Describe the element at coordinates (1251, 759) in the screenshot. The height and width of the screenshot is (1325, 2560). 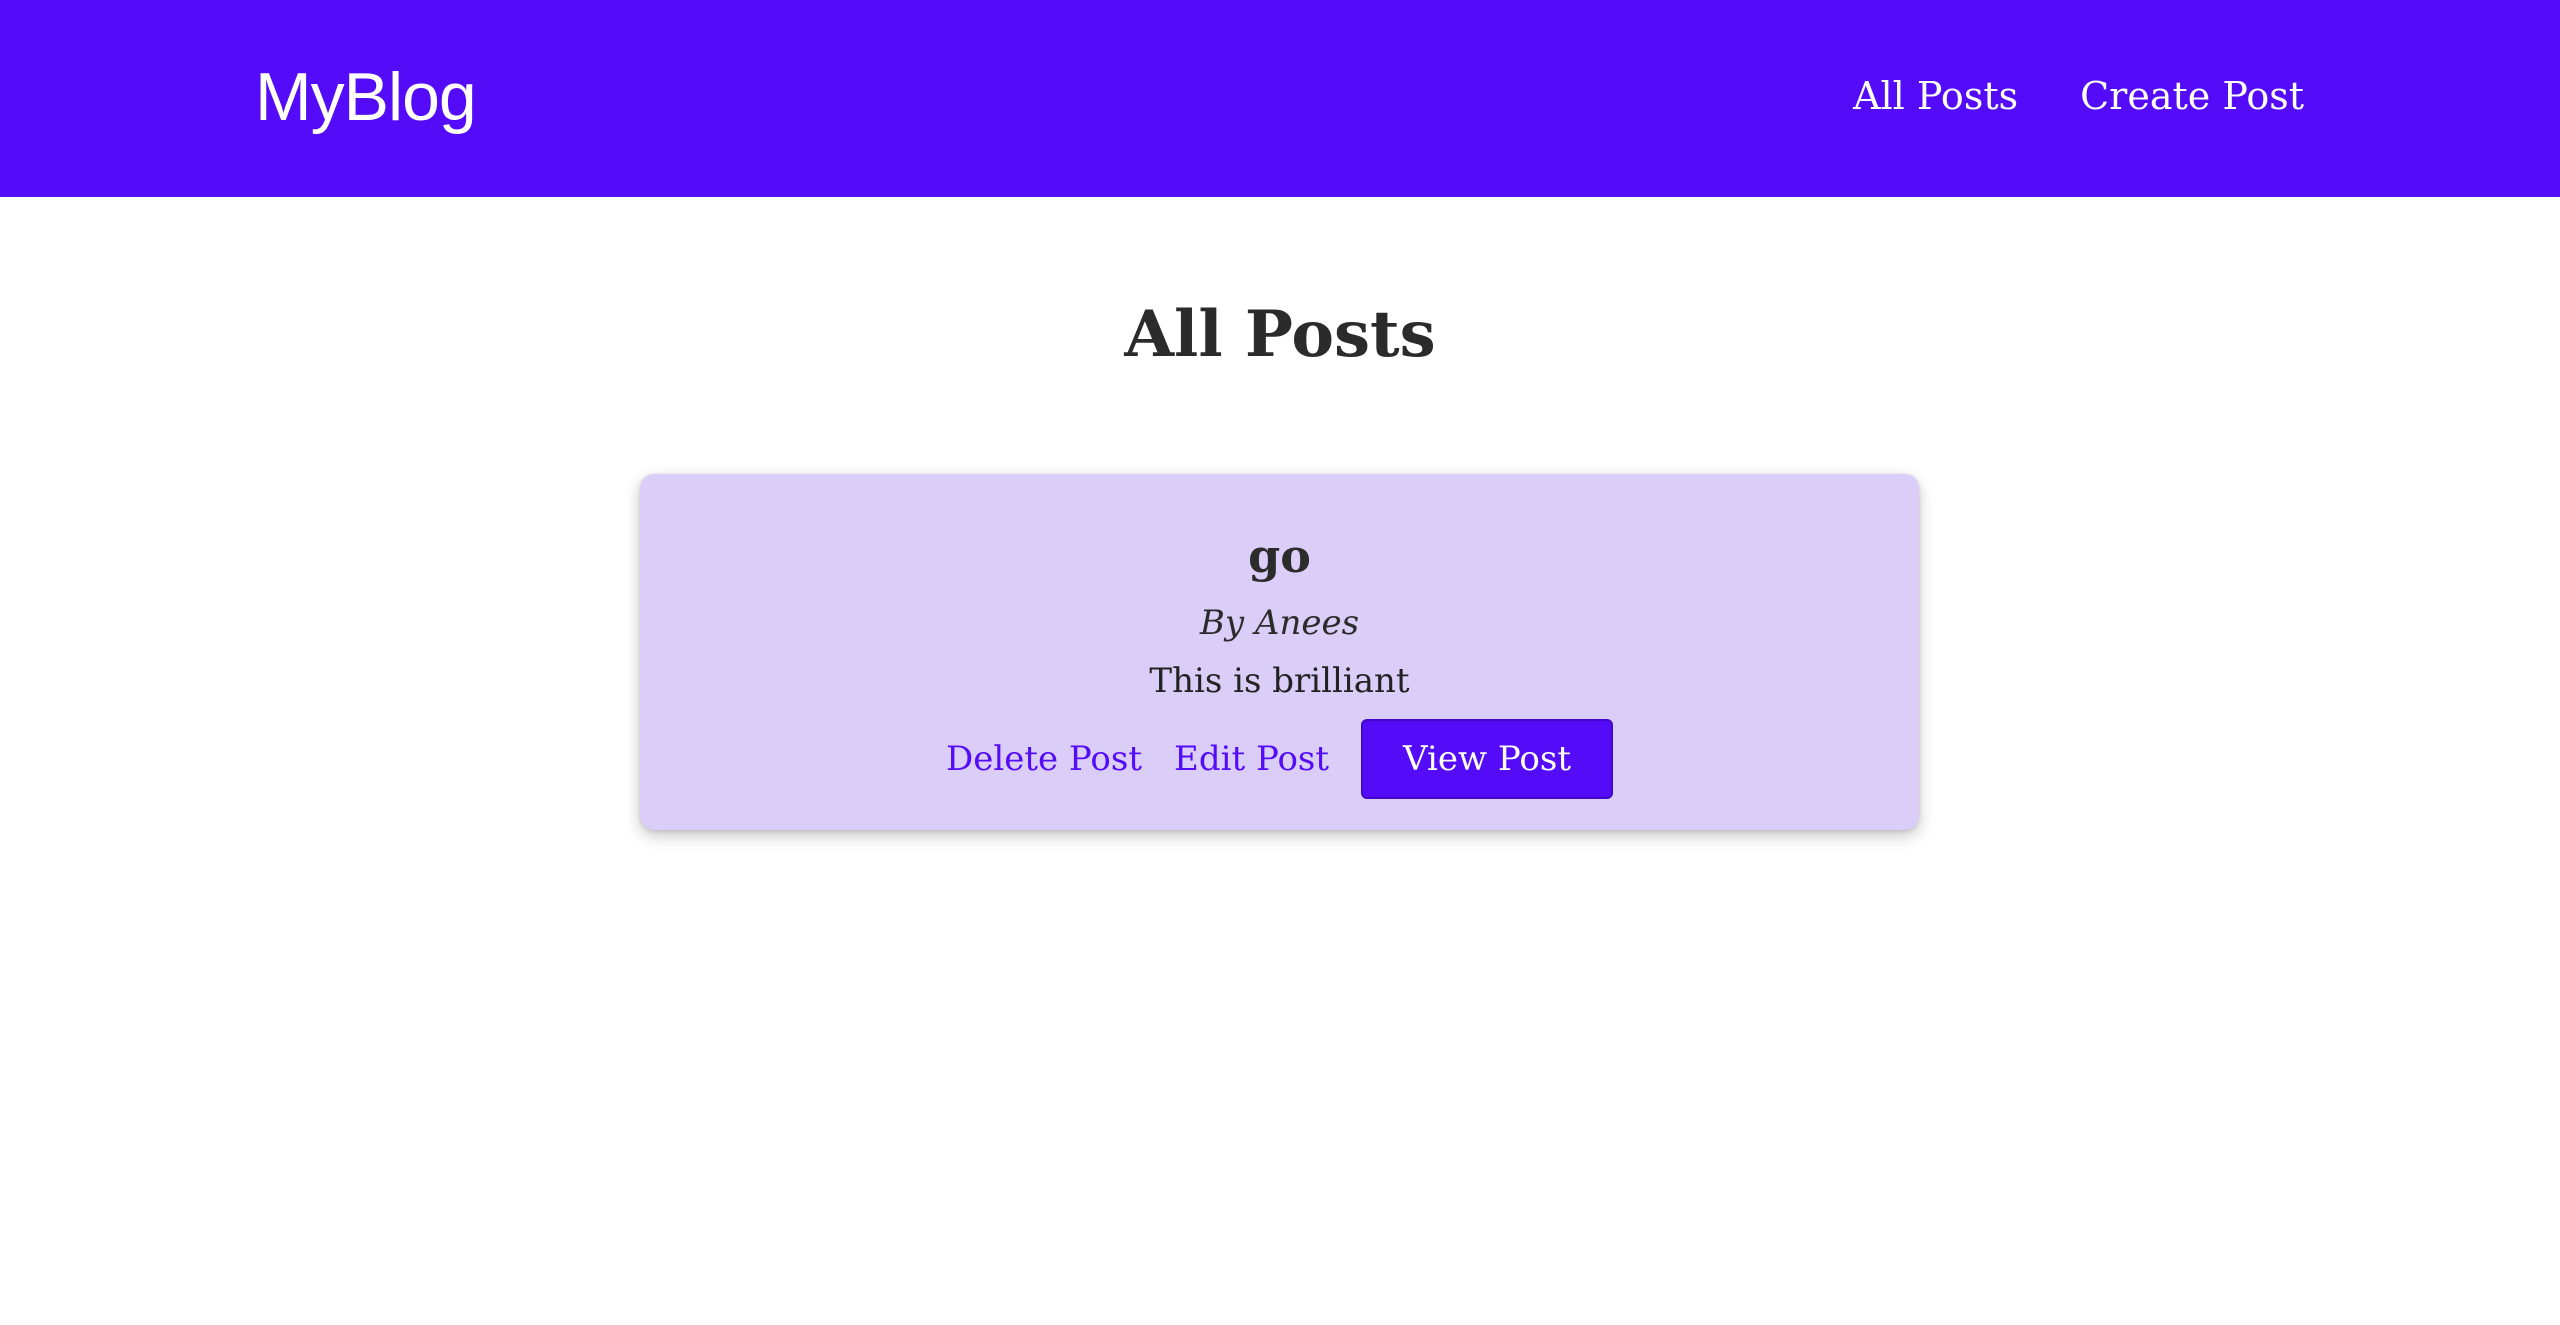
I see `edit-post-link: Edit Post` at that location.